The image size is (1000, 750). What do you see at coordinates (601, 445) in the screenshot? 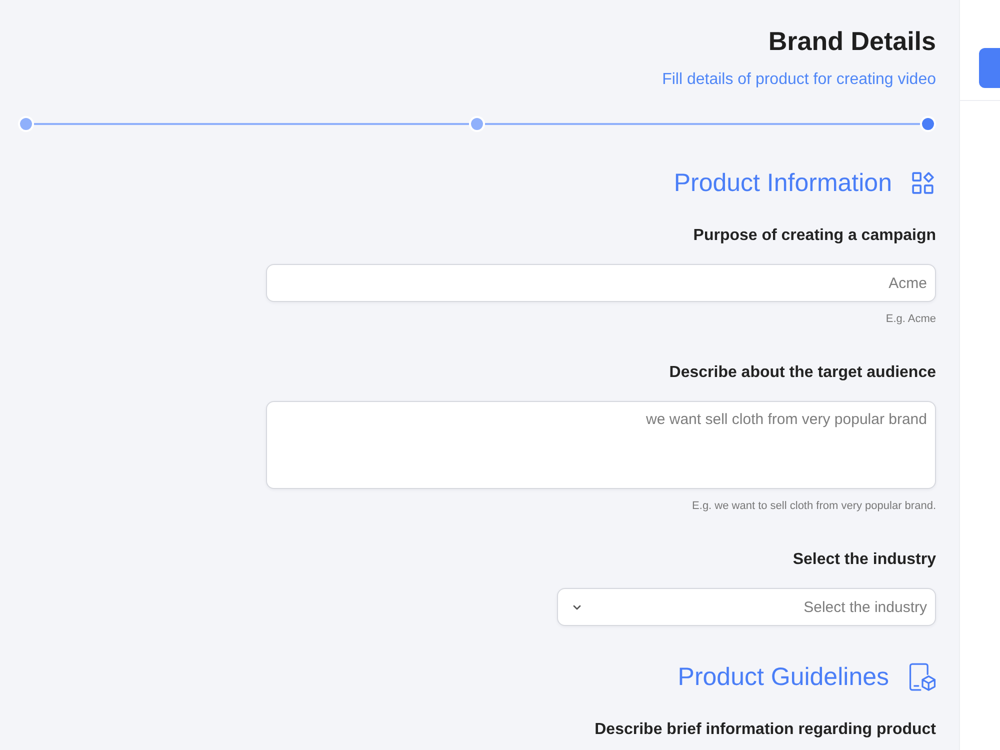
I see `textarea-field: we want sell cloth from very popular brand` at bounding box center [601, 445].